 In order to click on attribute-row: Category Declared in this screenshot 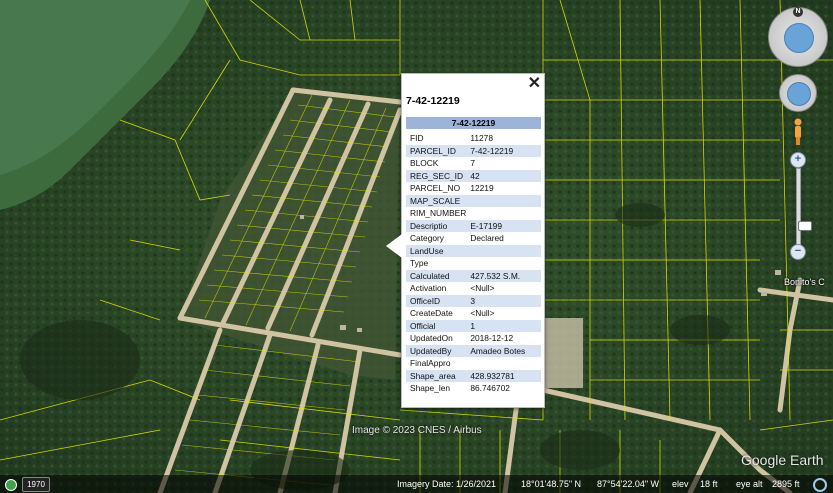, I will do `click(473, 238)`.